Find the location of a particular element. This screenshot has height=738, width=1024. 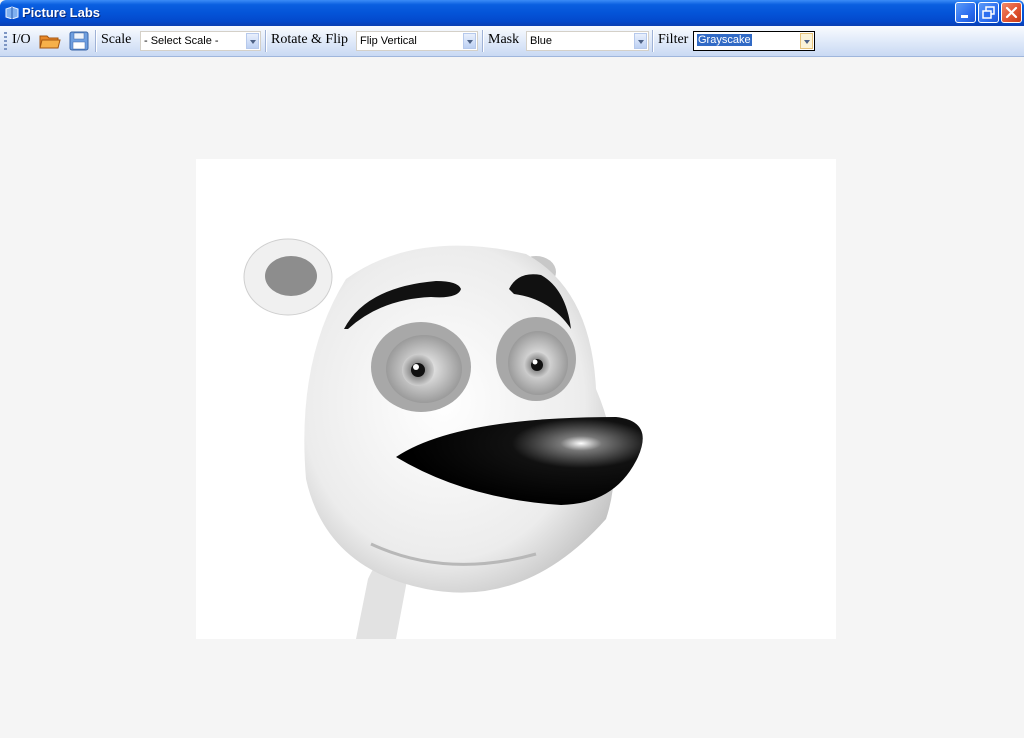

close-icon is located at coordinates (1011, 12).